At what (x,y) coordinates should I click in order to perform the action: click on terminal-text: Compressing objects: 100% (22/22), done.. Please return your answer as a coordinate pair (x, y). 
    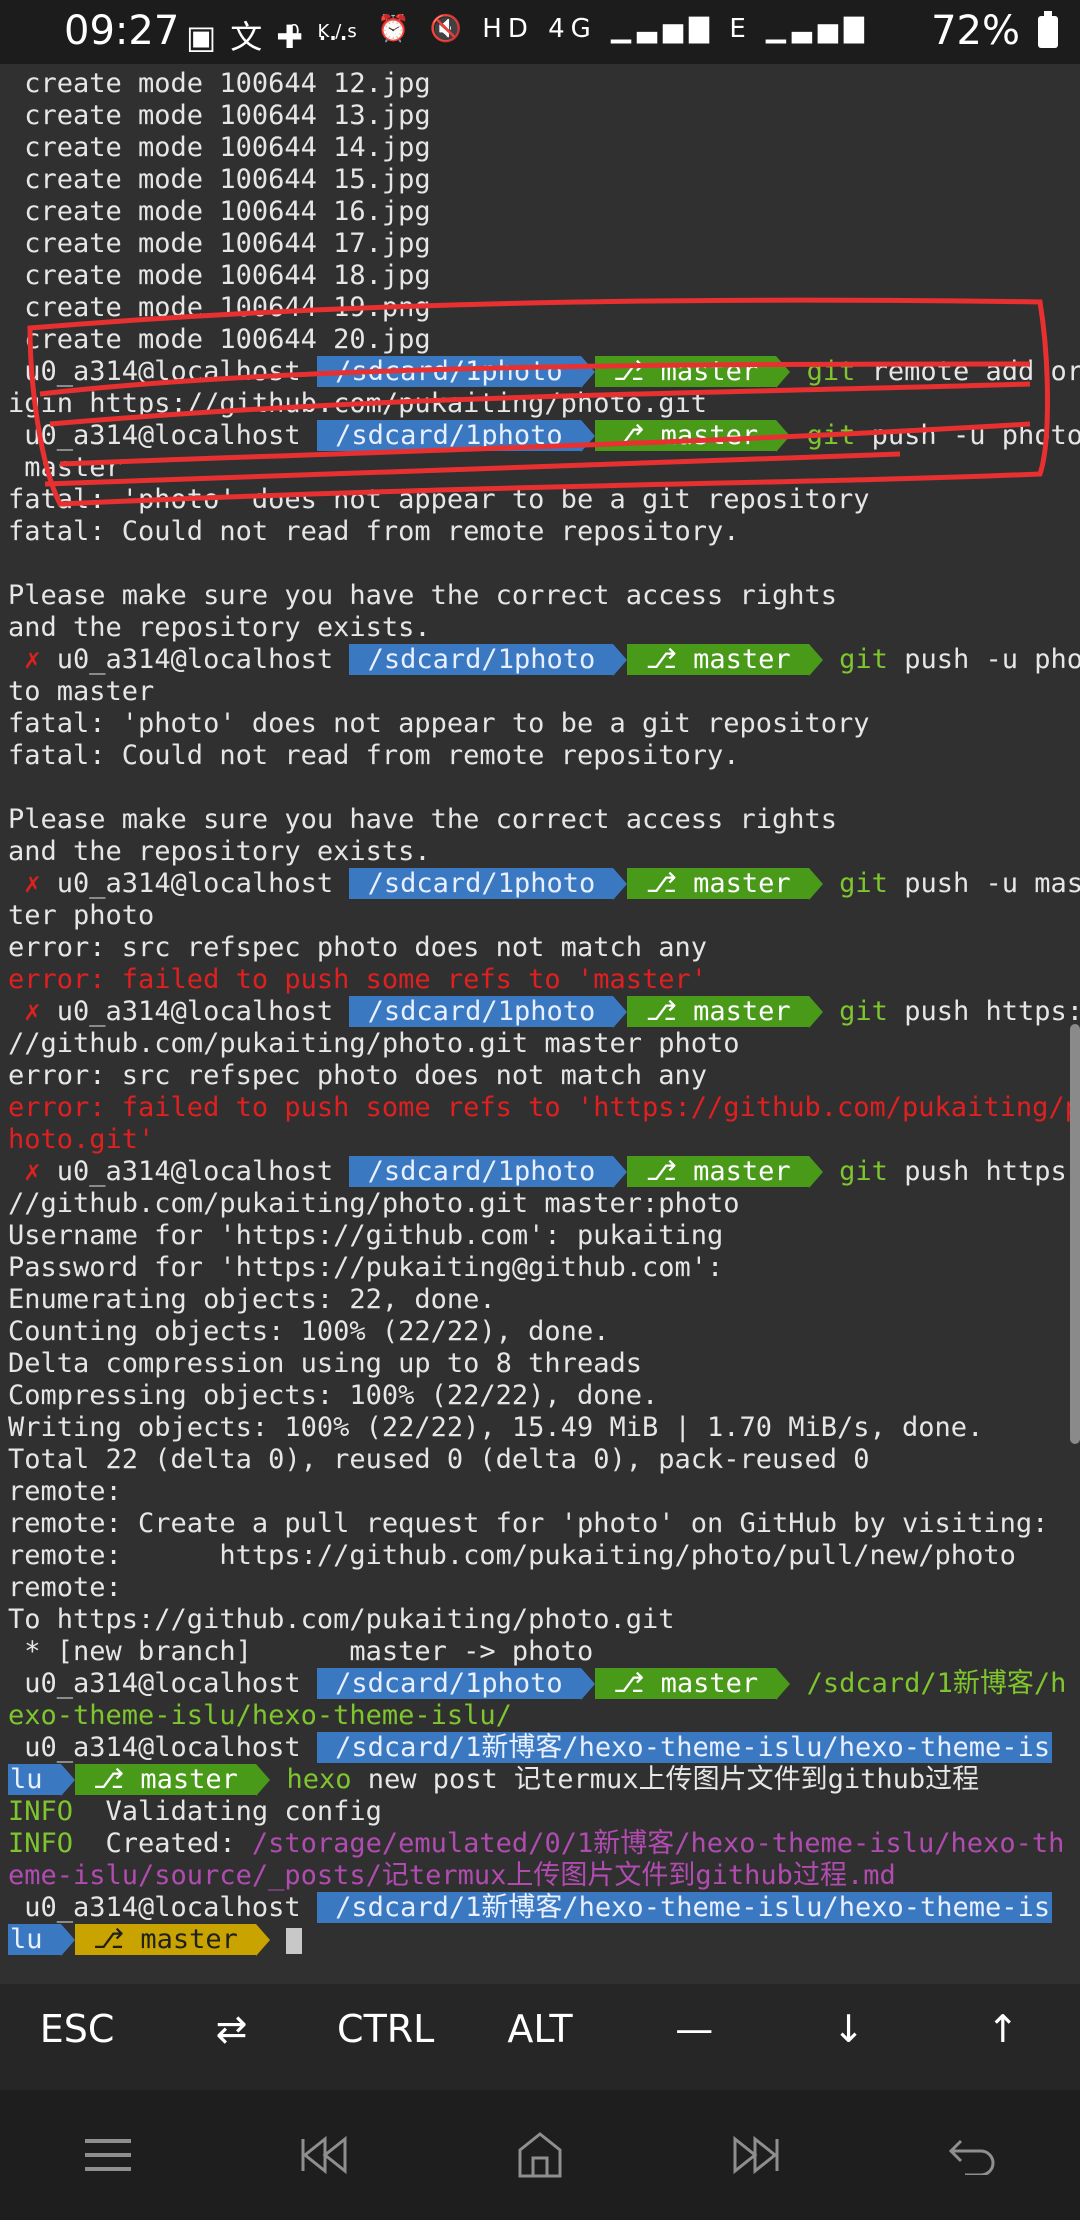
    Looking at the image, I should click on (333, 1395).